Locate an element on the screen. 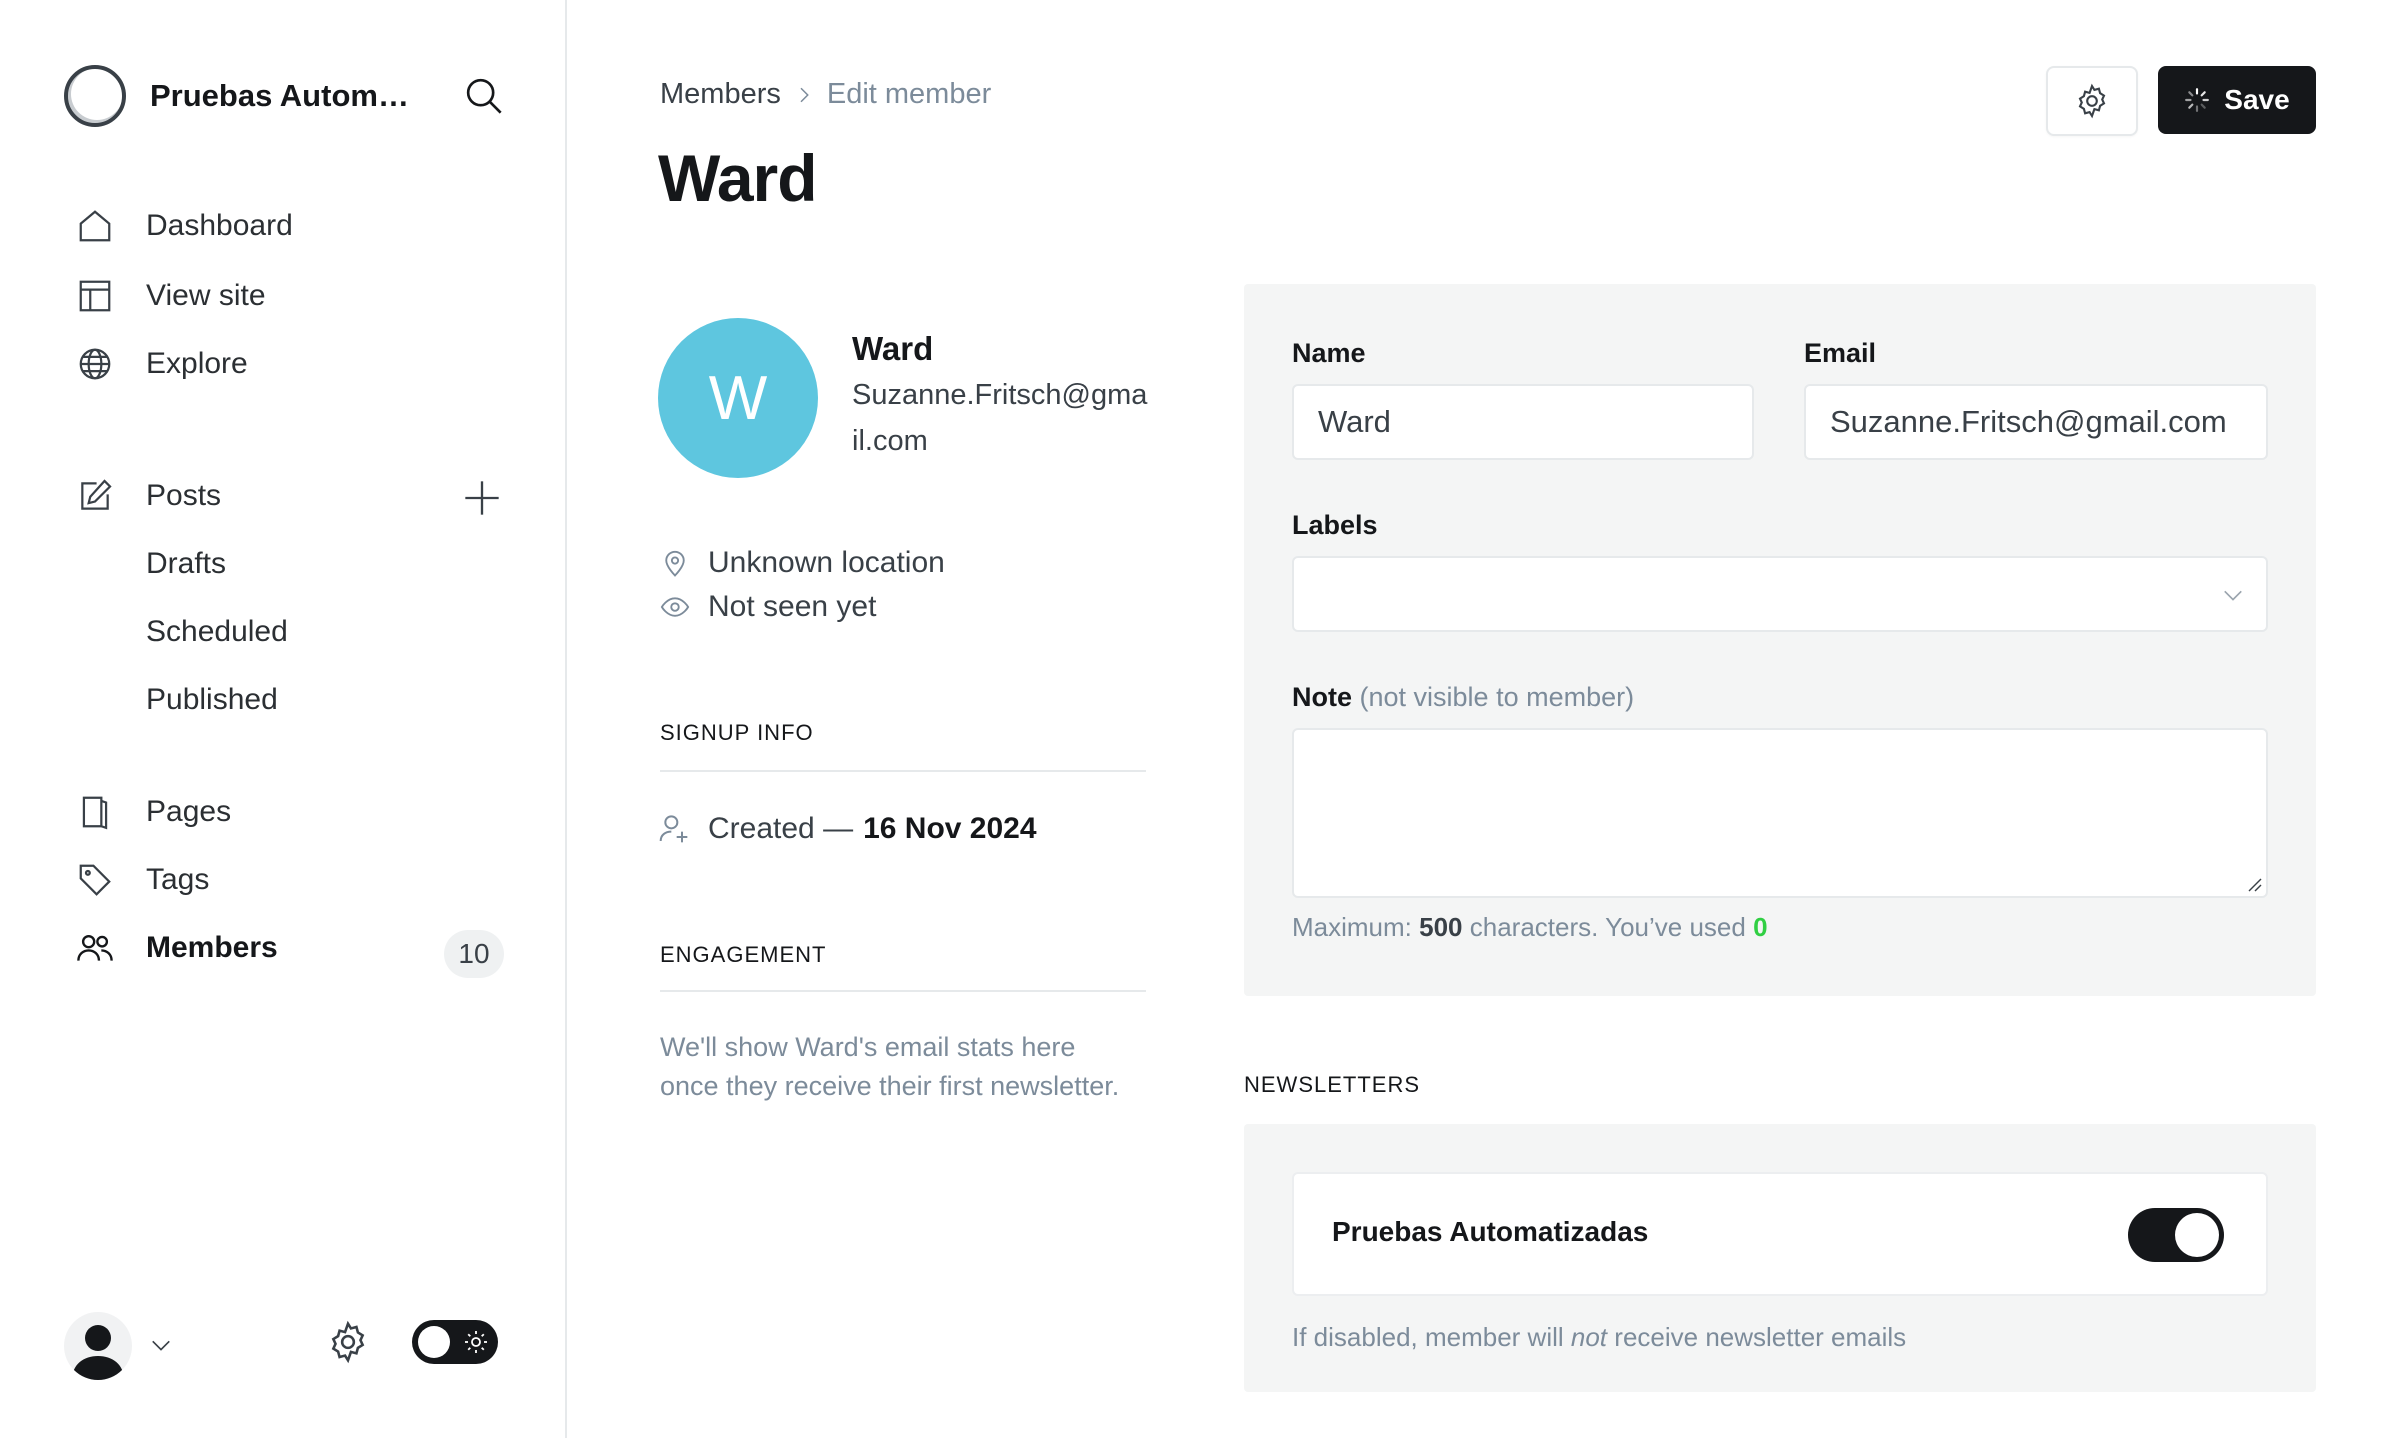 The width and height of the screenshot is (2400, 1438). globe-icon is located at coordinates (95, 364).